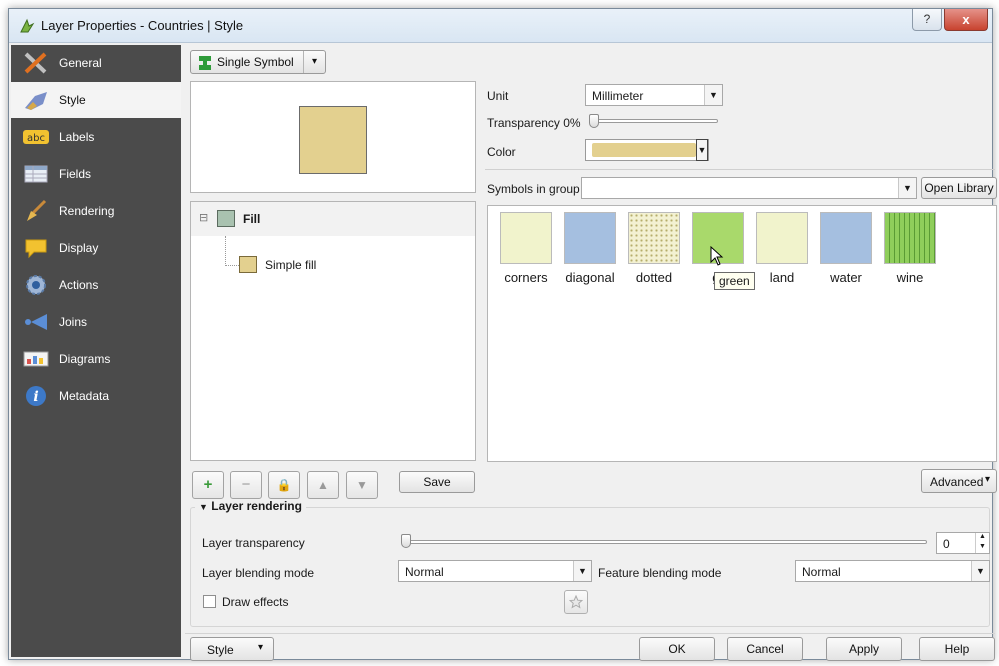 The height and width of the screenshot is (666, 999). Describe the element at coordinates (982, 538) in the screenshot. I see `spin-up-icon: ▲` at that location.